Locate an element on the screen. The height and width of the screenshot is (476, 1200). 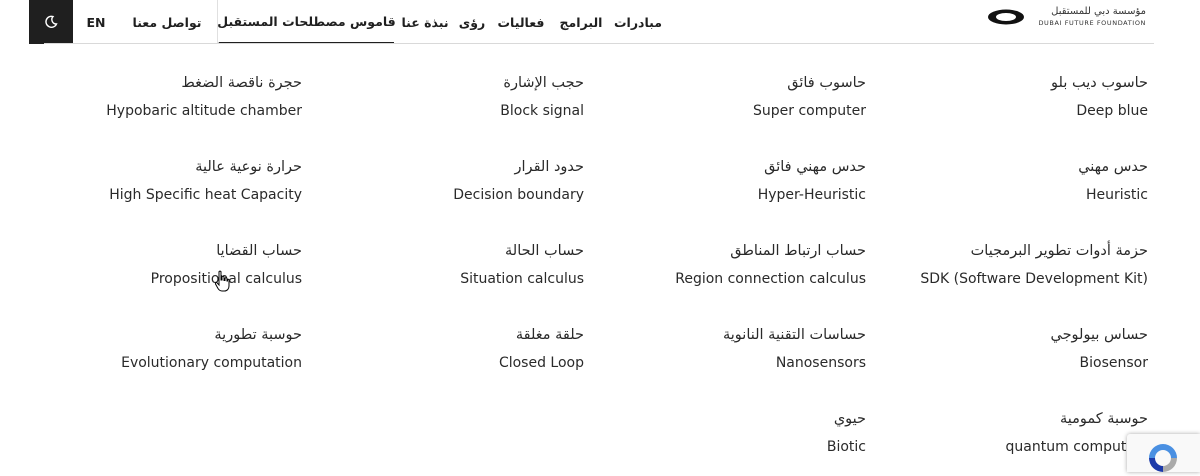
term-arabic: حزمة أدوات تطوير البرمجيات is located at coordinates (1059, 251).